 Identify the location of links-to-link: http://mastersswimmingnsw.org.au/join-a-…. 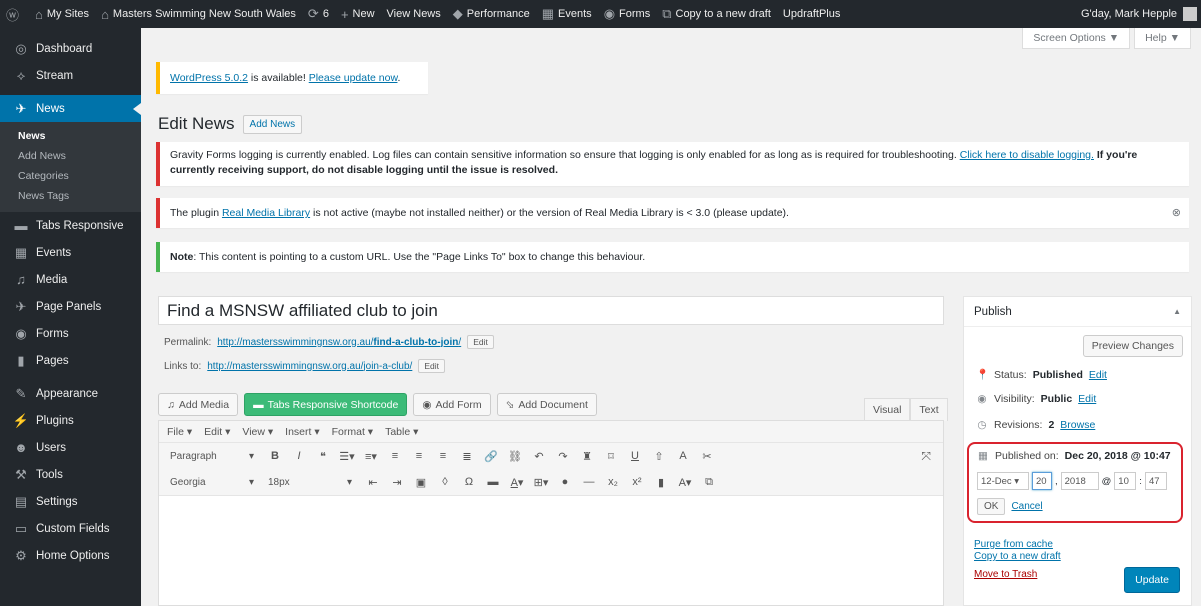
(309, 366).